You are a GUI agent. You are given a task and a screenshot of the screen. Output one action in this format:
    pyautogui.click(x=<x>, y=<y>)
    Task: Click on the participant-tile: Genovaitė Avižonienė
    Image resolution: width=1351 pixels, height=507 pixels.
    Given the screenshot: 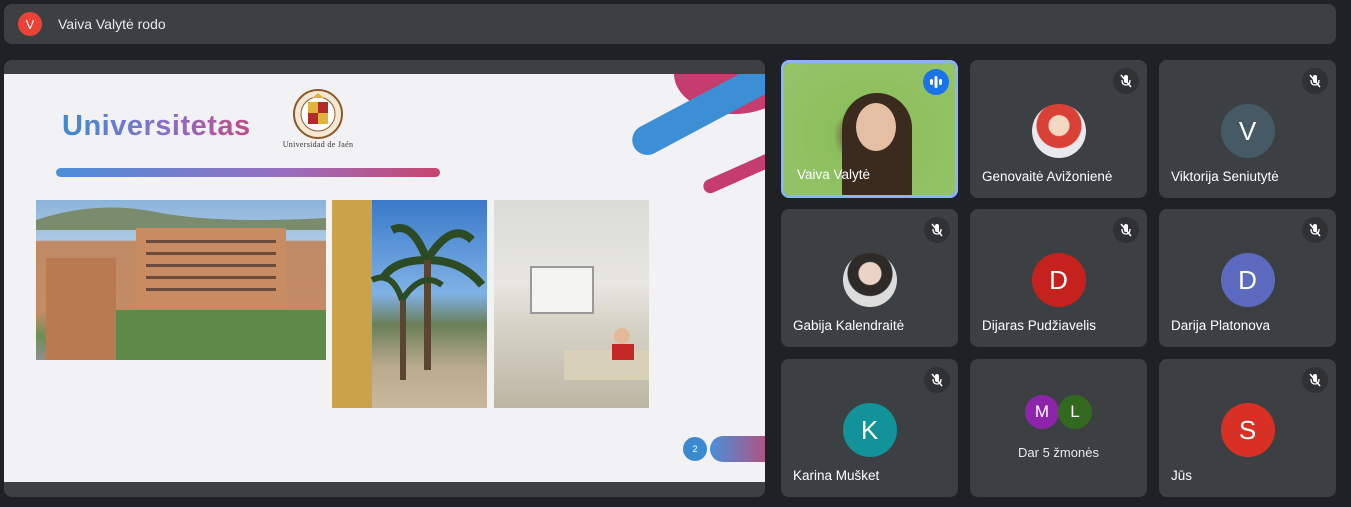 What is the action you would take?
    pyautogui.click(x=1058, y=129)
    